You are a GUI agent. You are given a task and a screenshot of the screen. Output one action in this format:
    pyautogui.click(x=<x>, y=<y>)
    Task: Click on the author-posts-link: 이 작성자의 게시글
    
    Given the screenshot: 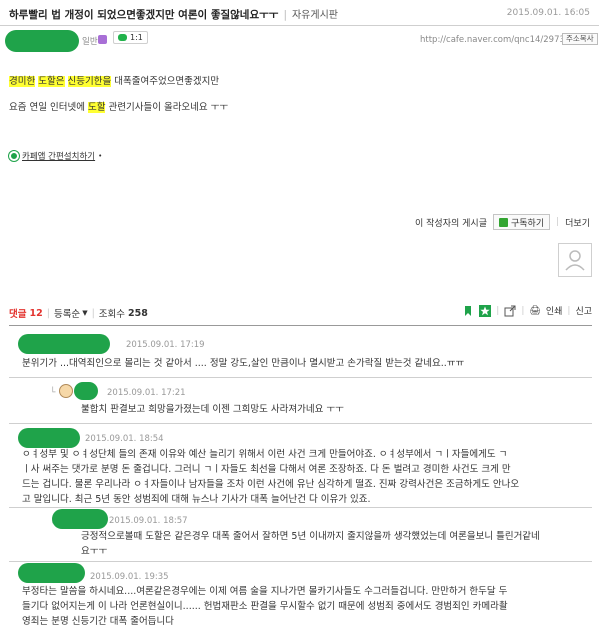 What is the action you would take?
    pyautogui.click(x=451, y=222)
    